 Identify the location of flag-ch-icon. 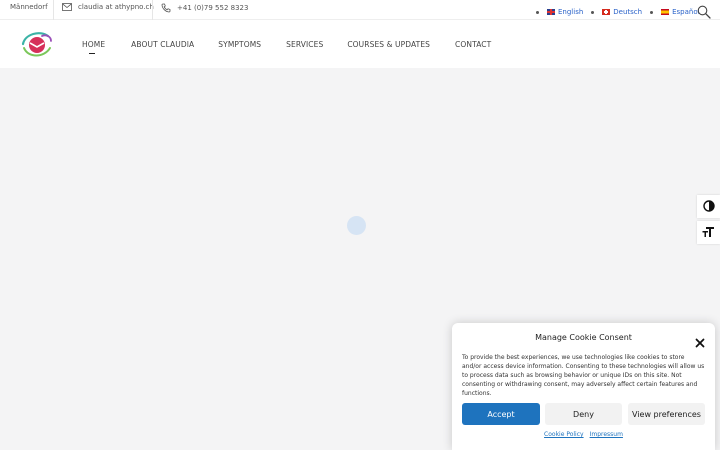
(606, 12).